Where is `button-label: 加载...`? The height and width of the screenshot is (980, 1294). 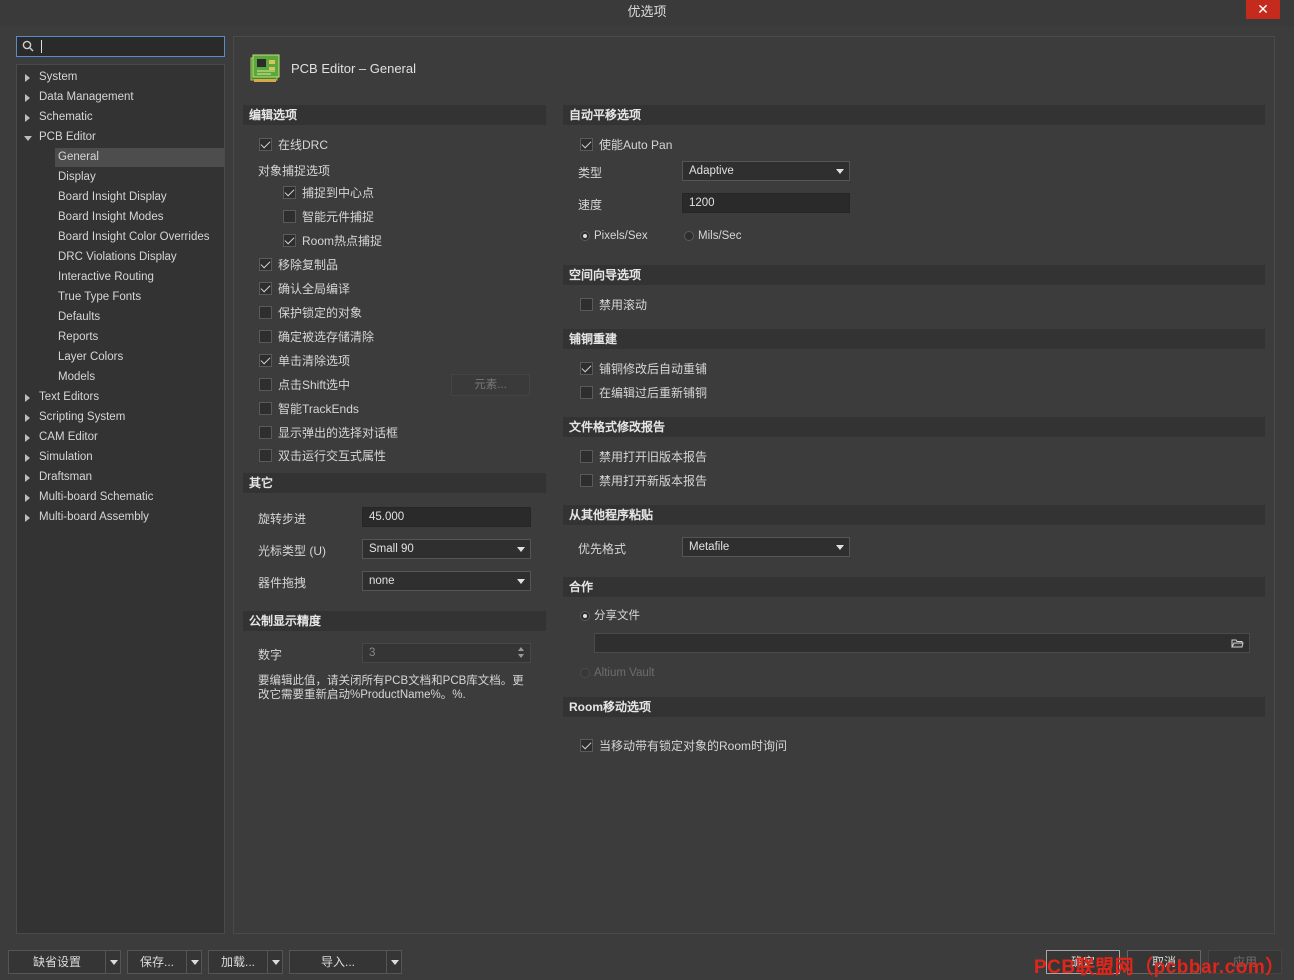 button-label: 加载... is located at coordinates (238, 962).